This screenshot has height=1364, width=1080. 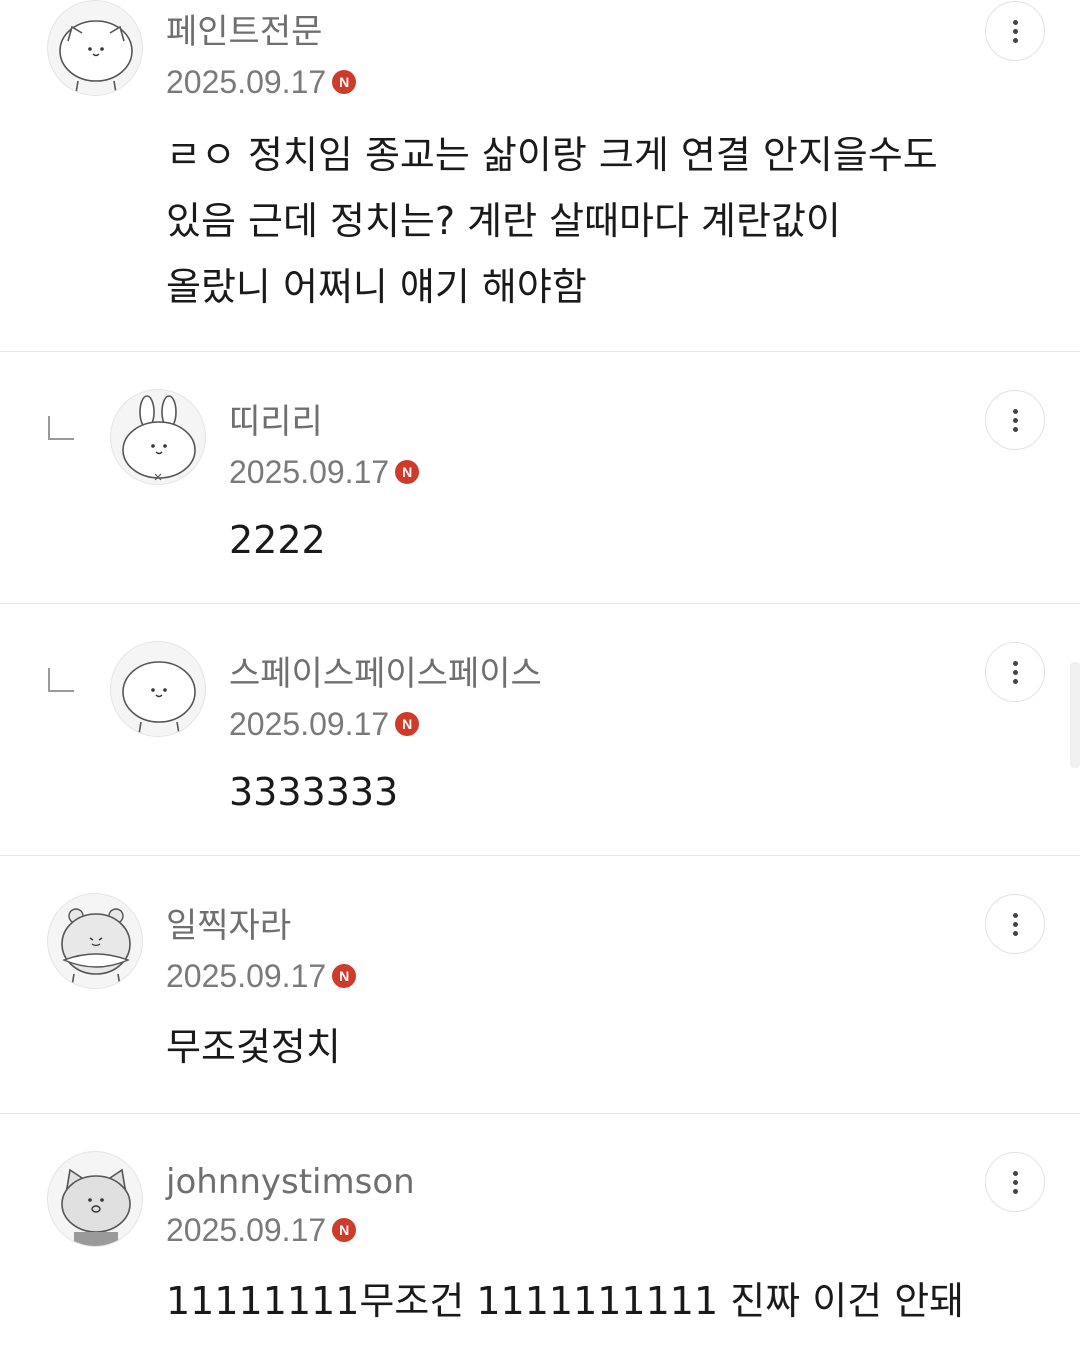 What do you see at coordinates (314, 792) in the screenshot?
I see `comment-text: 3333333` at bounding box center [314, 792].